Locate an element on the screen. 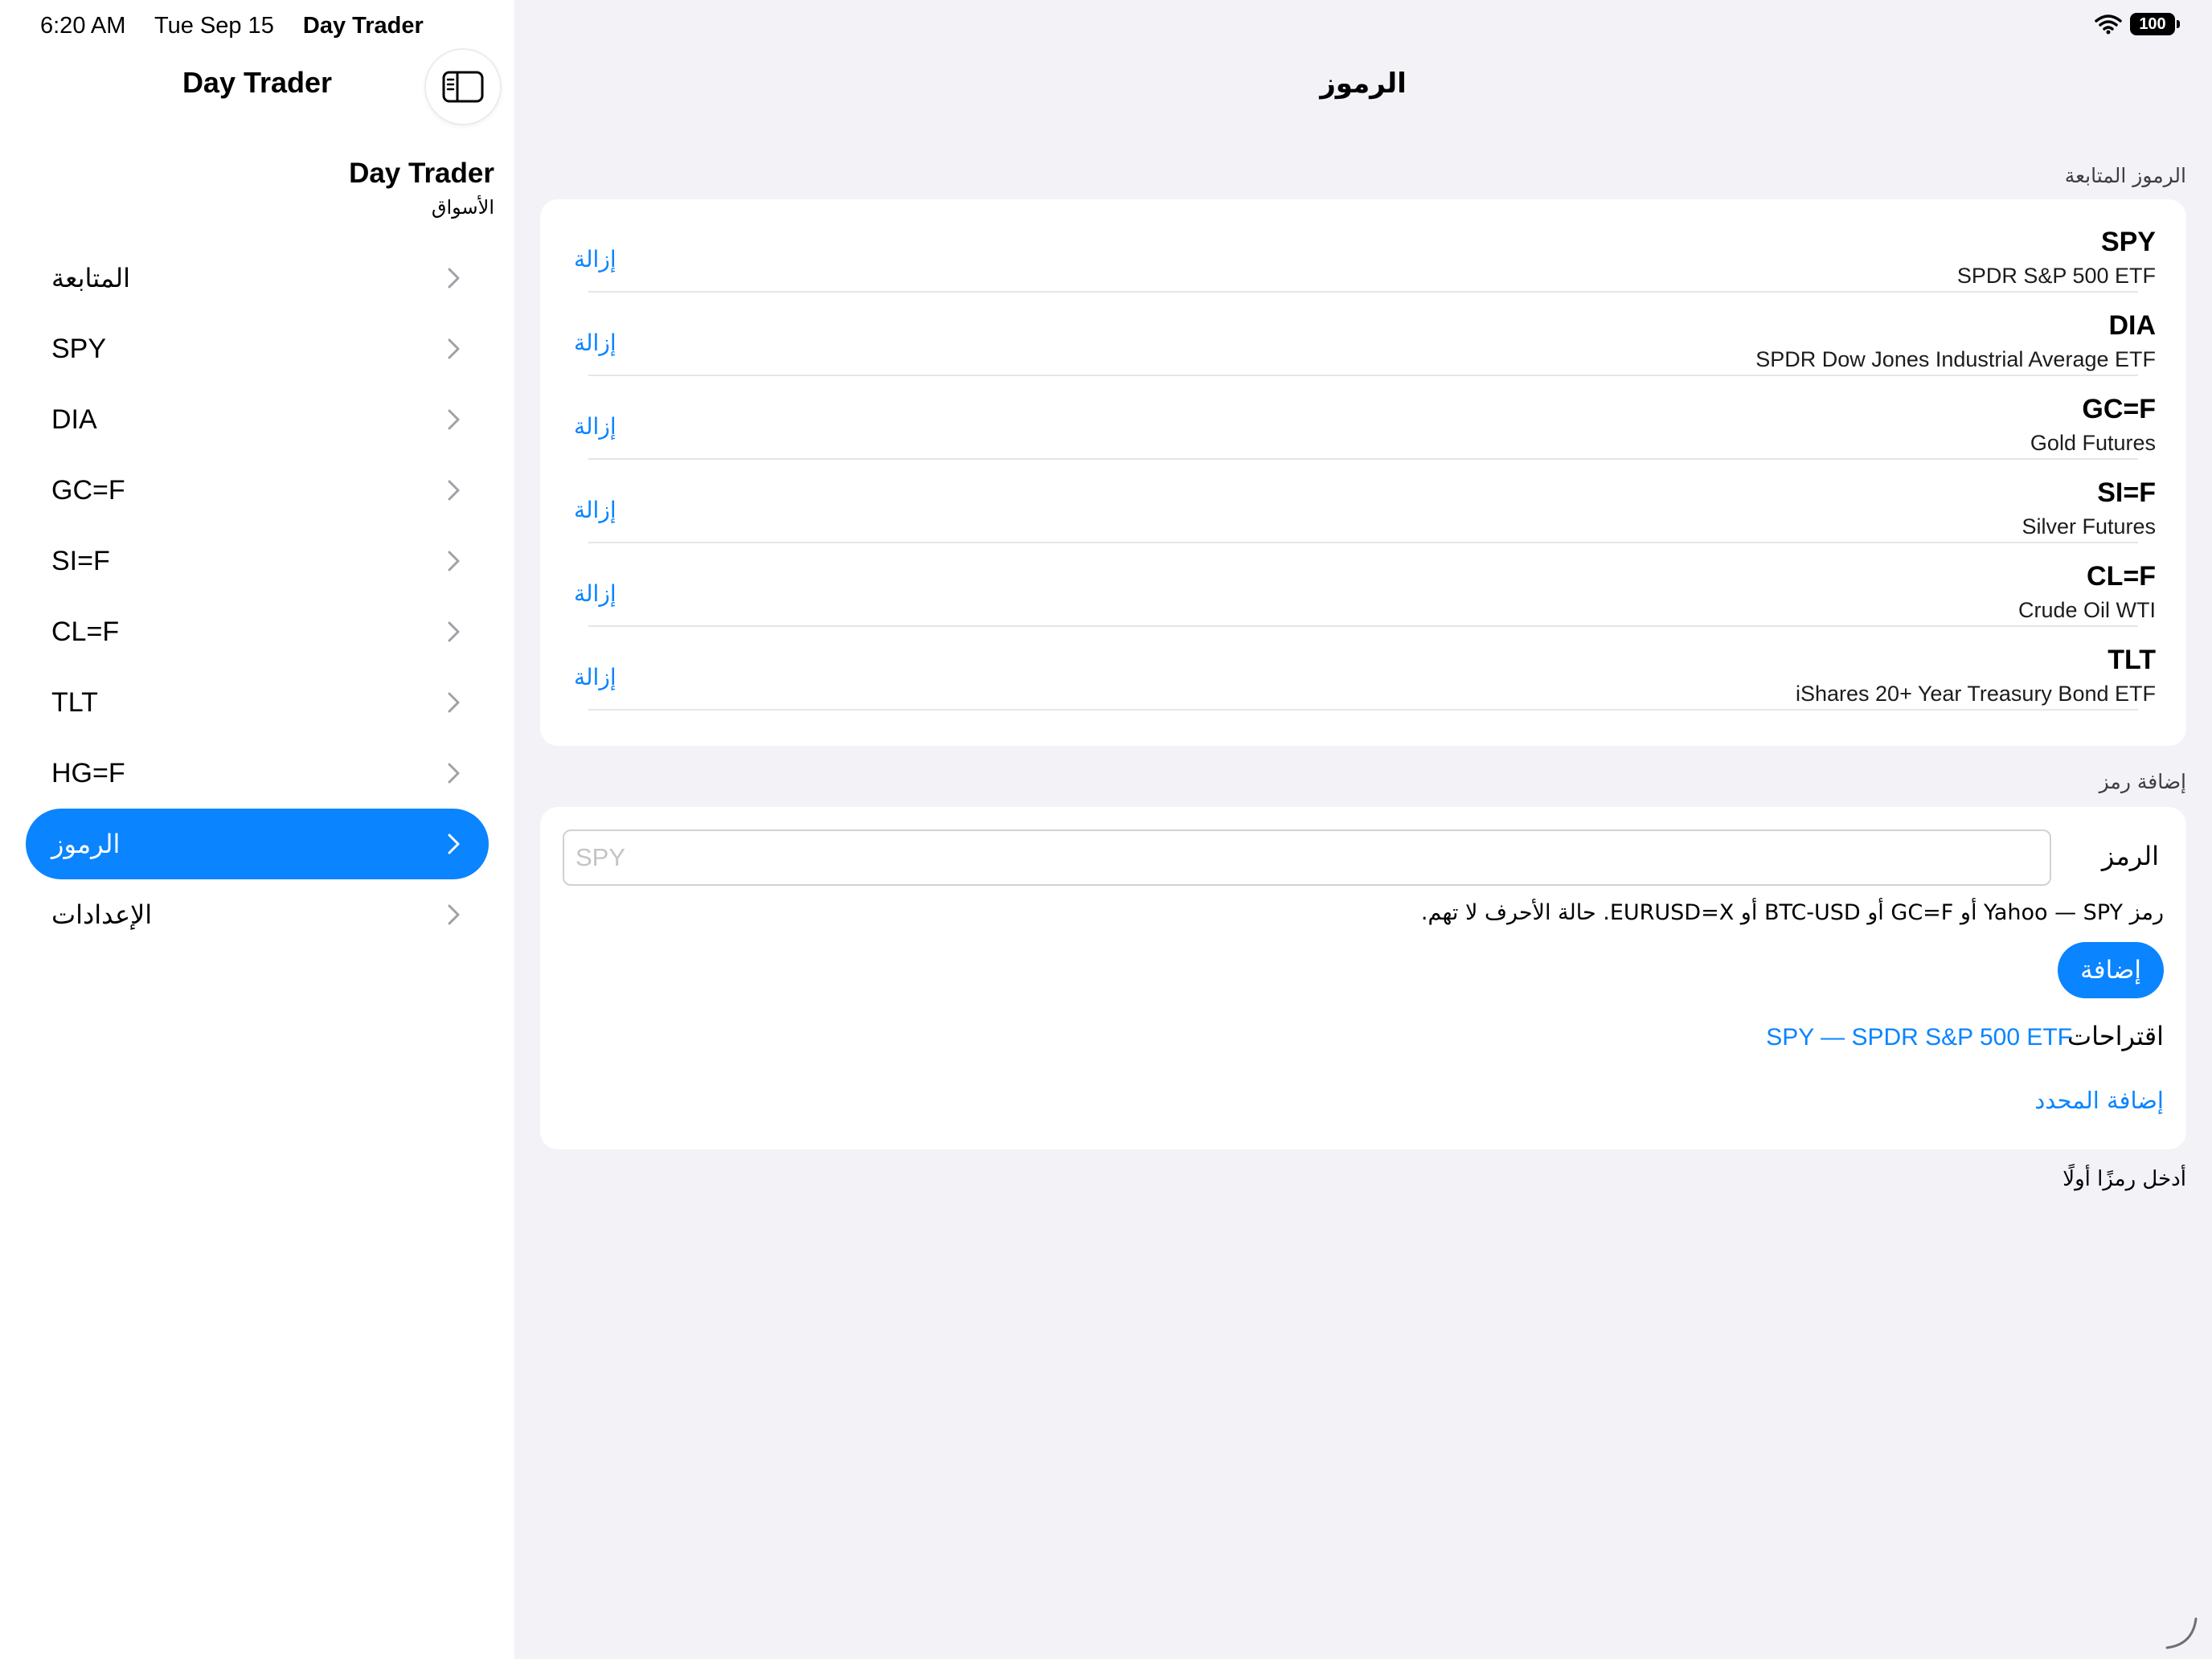 The width and height of the screenshot is (2212, 1659). sidebar-toggle-icon is located at coordinates (463, 87).